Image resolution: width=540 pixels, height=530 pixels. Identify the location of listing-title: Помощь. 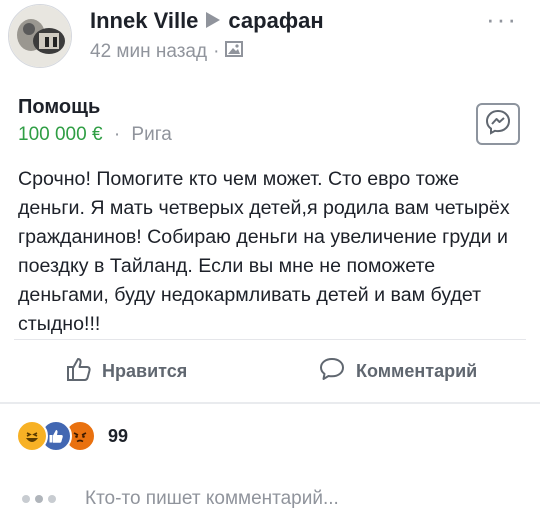
(59, 107).